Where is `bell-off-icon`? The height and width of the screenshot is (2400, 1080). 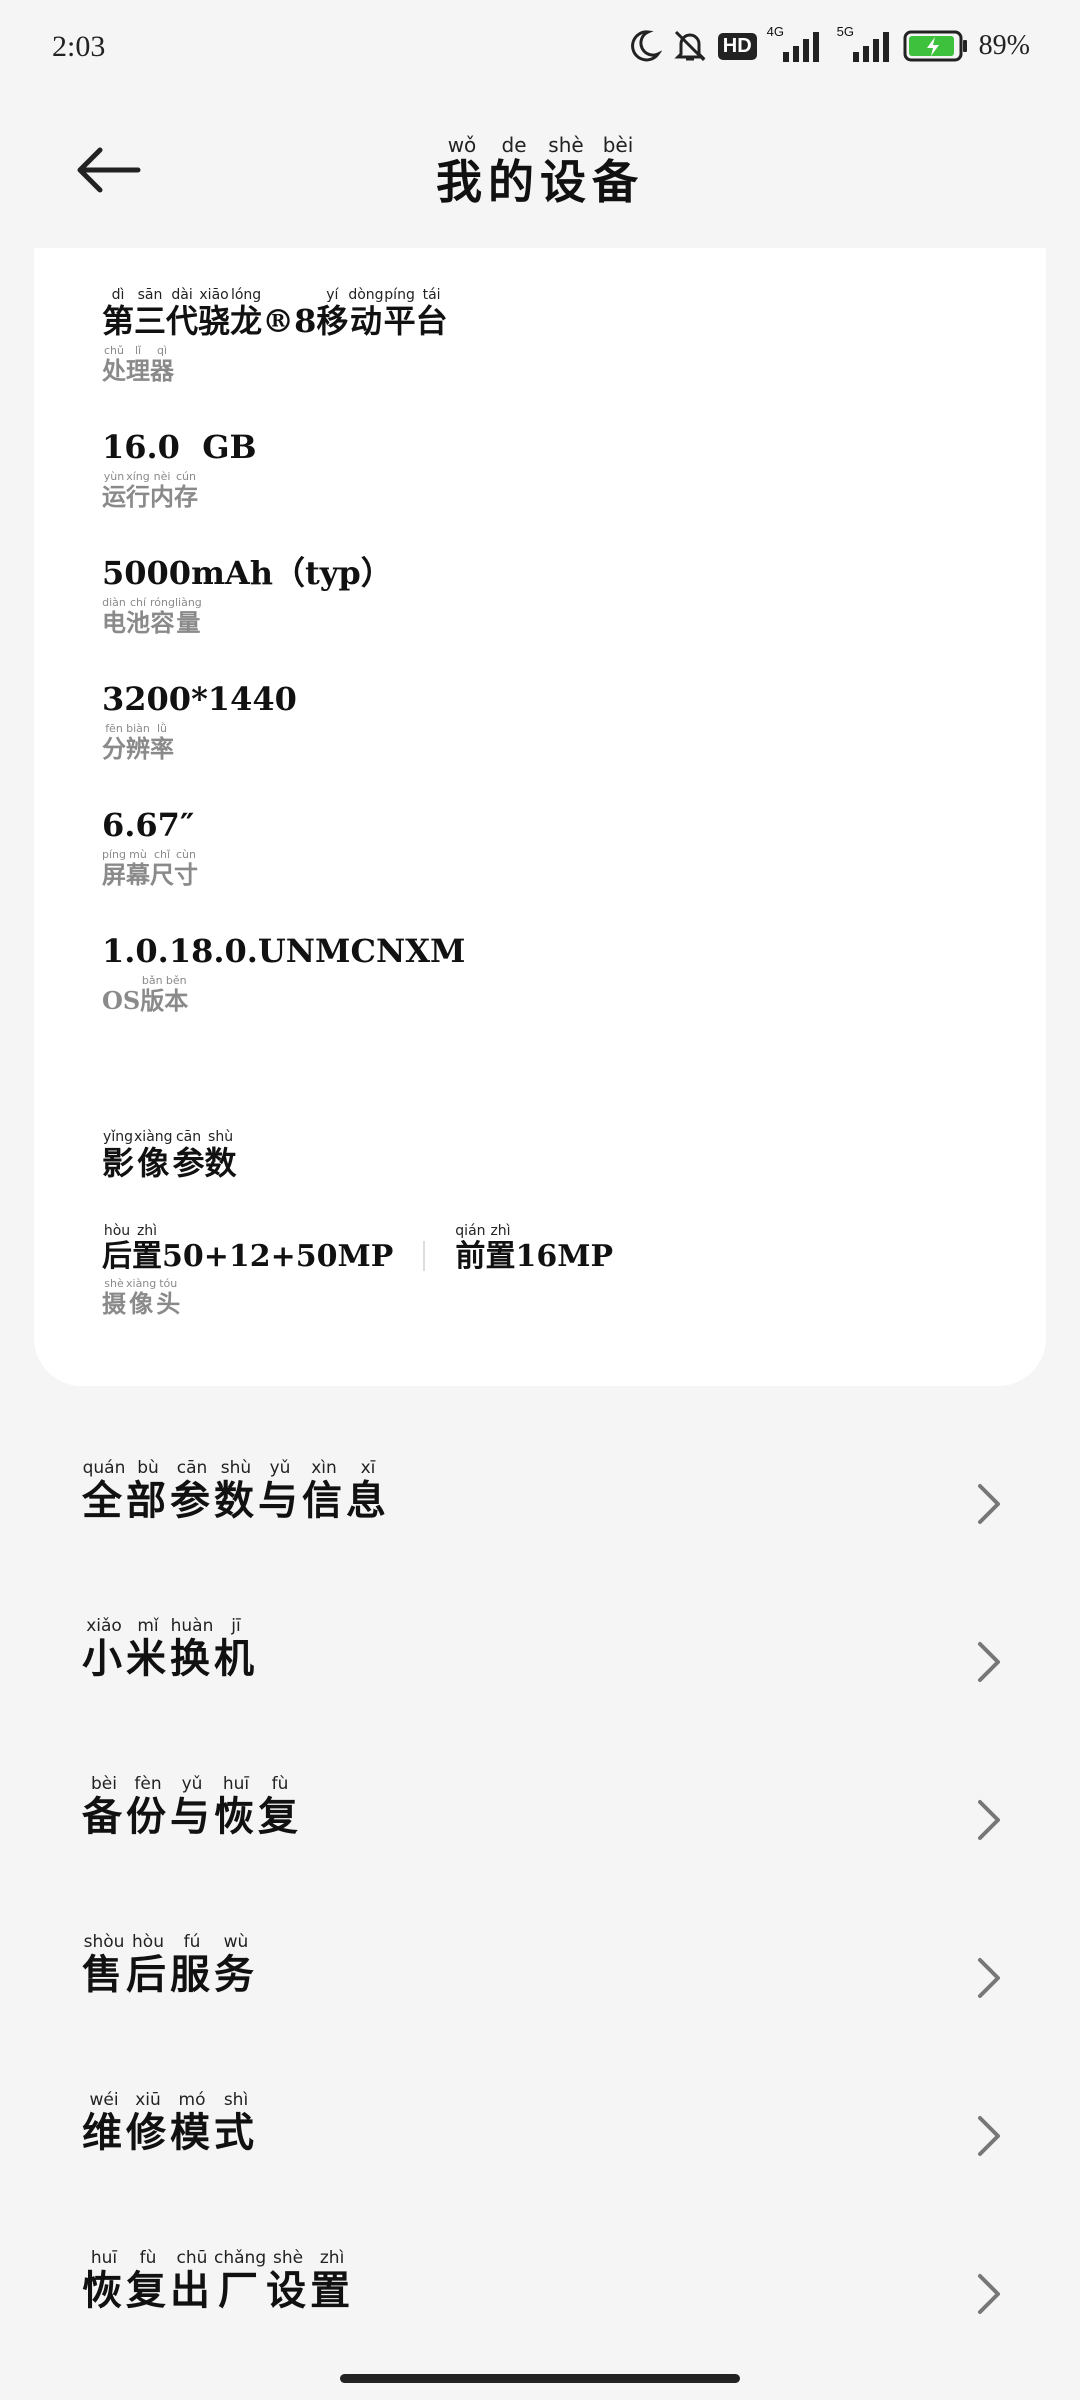 bell-off-icon is located at coordinates (690, 46).